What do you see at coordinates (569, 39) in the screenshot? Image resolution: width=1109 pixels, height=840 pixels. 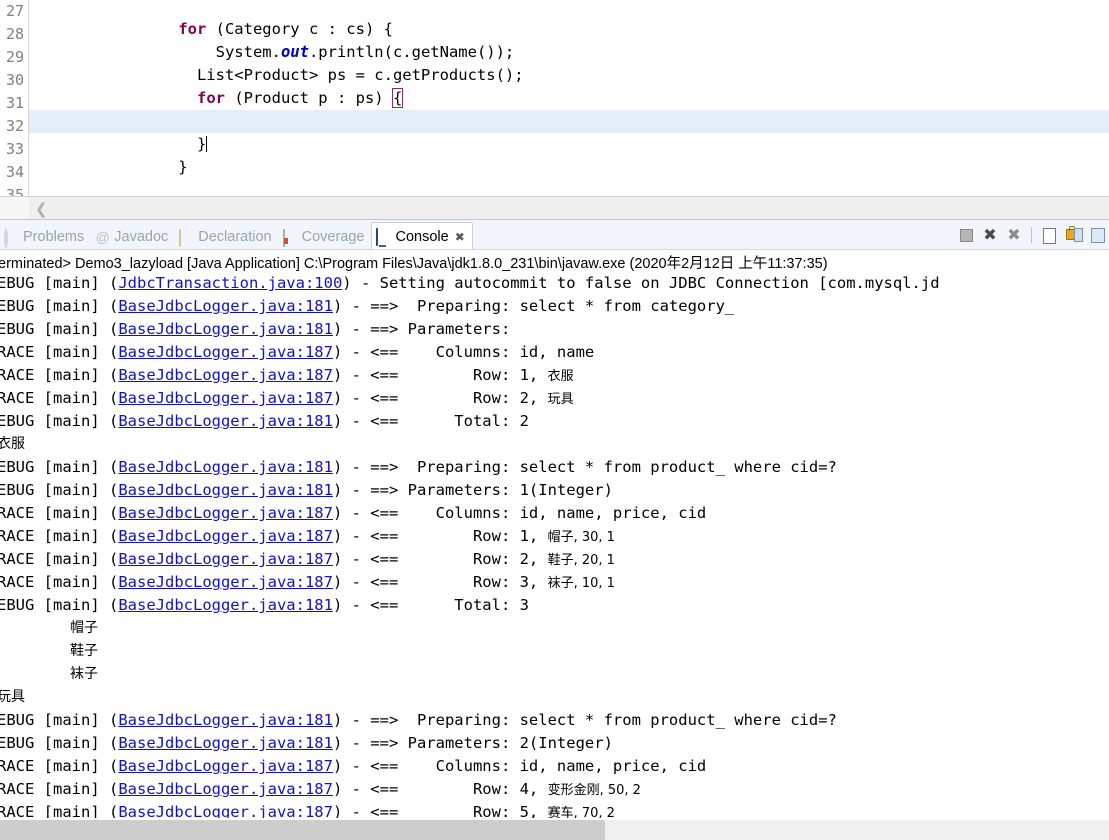 I see `code-line-28: System.out.println(c.getName());` at bounding box center [569, 39].